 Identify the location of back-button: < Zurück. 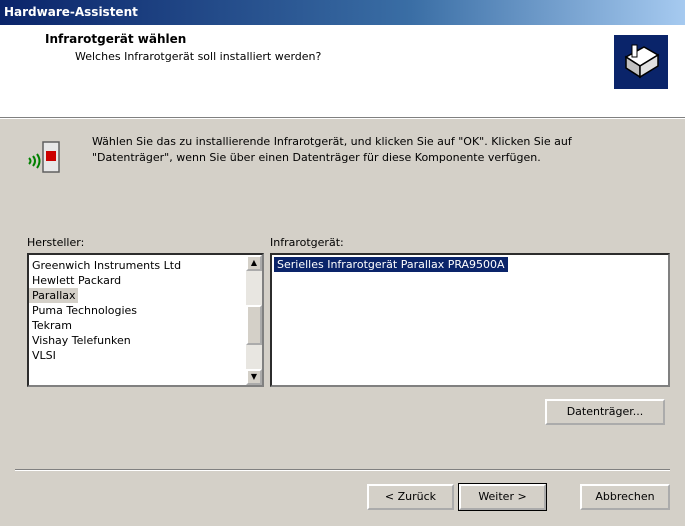
(410, 497).